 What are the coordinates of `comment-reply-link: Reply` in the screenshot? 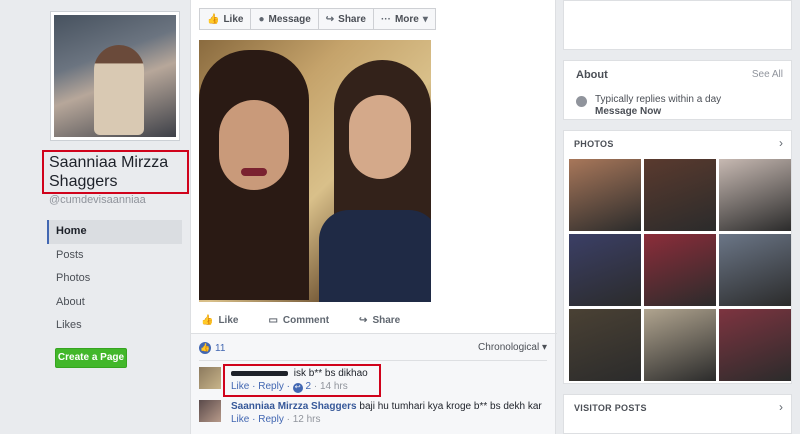 It's located at (271, 419).